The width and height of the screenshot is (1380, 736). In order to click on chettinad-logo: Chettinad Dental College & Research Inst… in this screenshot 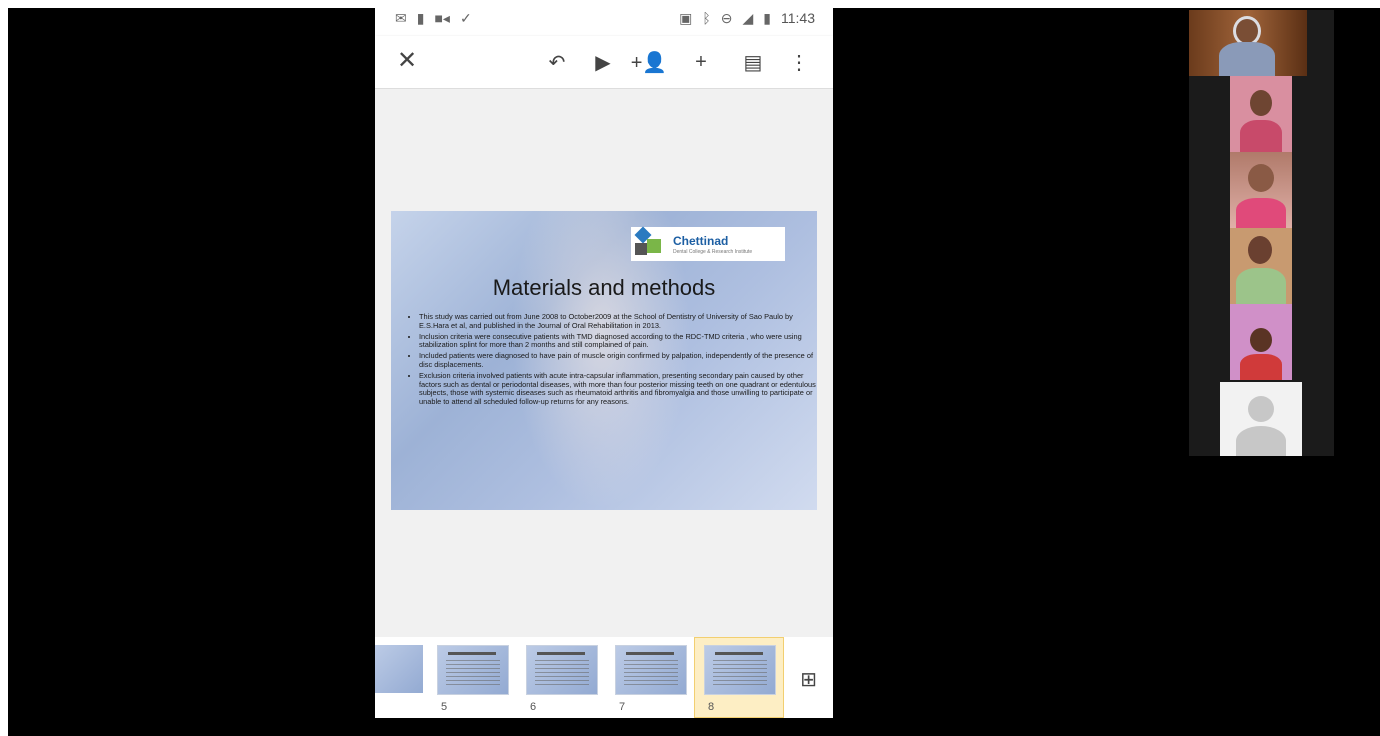, I will do `click(708, 243)`.